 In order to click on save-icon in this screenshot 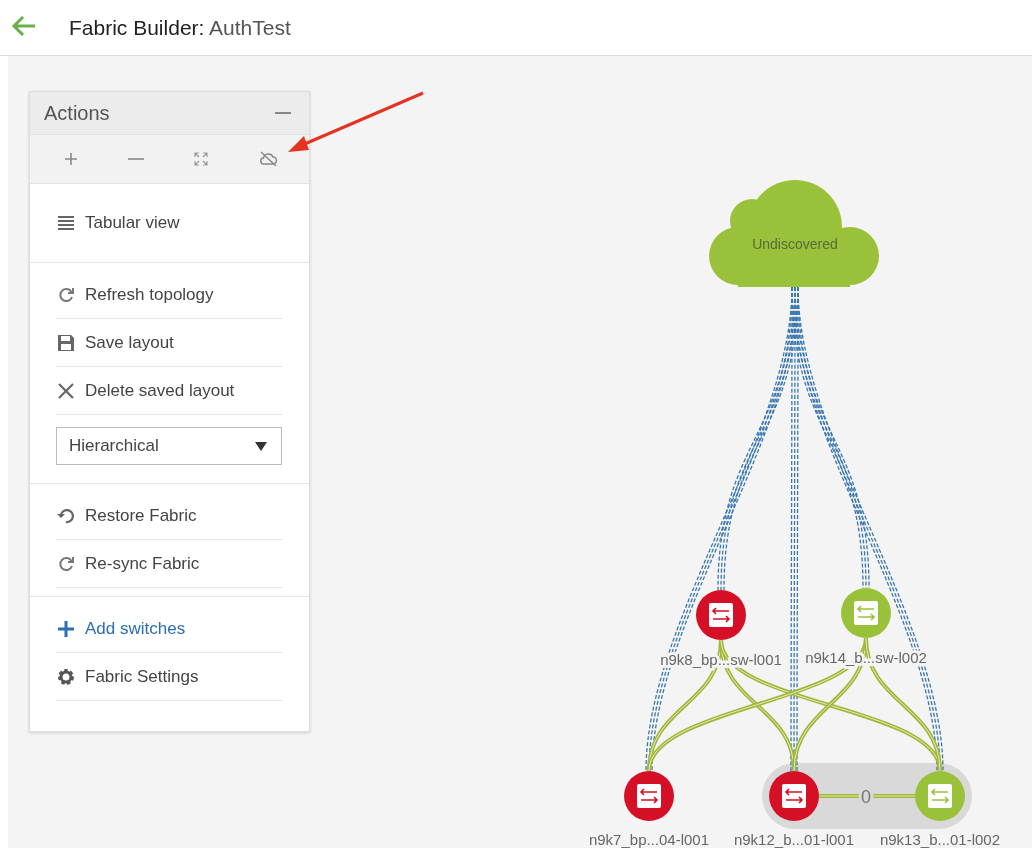, I will do `click(66, 342)`.